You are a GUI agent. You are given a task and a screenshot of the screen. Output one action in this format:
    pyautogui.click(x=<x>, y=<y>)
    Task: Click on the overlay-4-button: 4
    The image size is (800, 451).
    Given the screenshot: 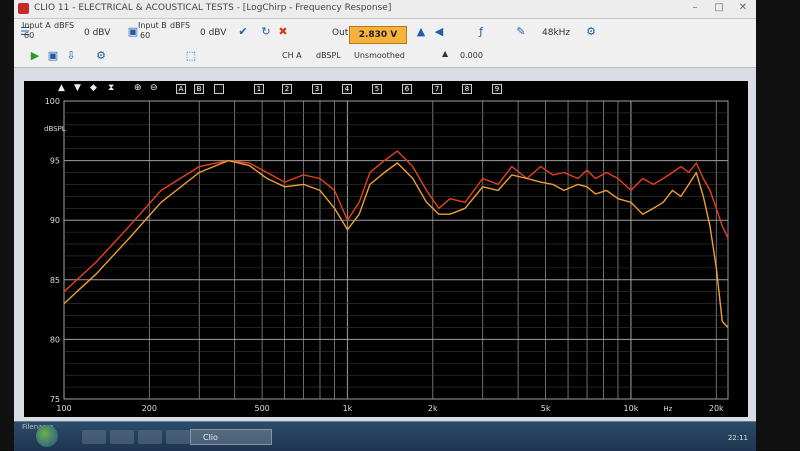 What is the action you would take?
    pyautogui.click(x=347, y=89)
    